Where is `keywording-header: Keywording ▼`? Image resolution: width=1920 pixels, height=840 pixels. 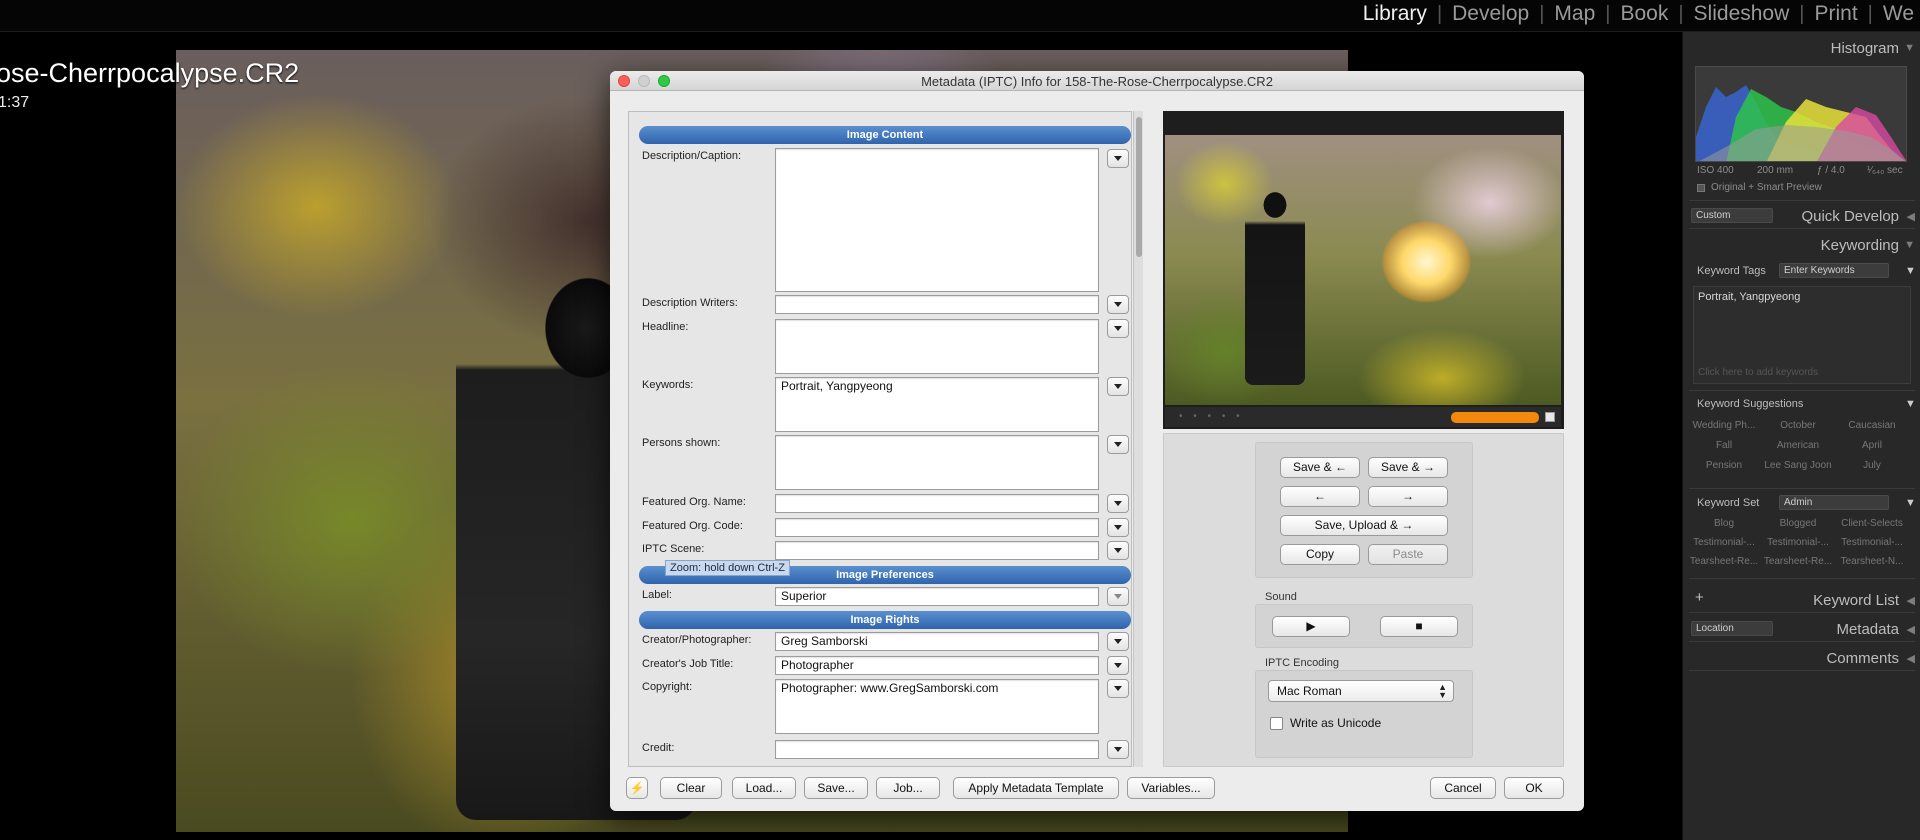 keywording-header: Keywording ▼ is located at coordinates (1801, 245).